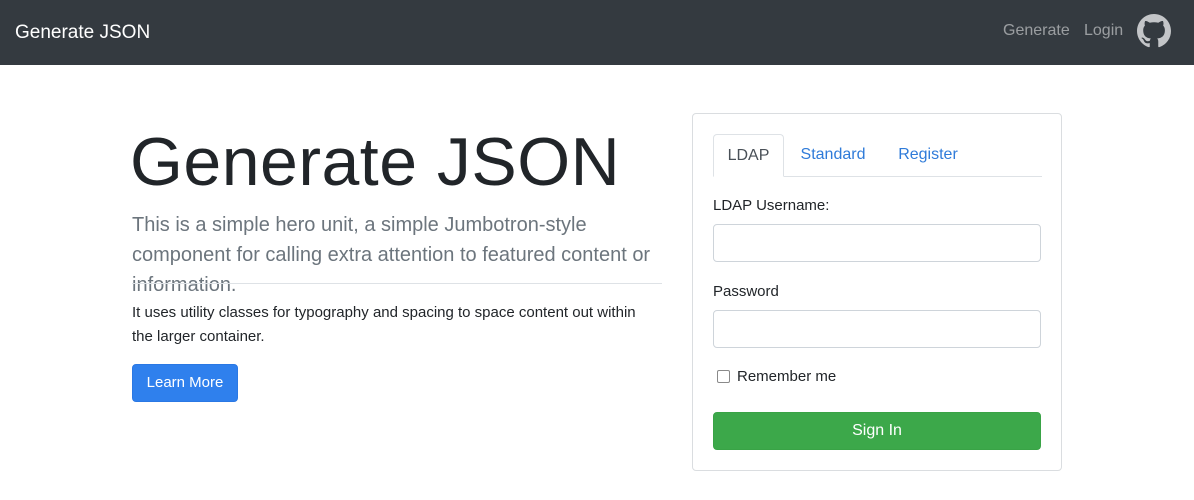 This screenshot has height=500, width=1194. I want to click on ldap-username-label: LDAP Username:, so click(771, 205).